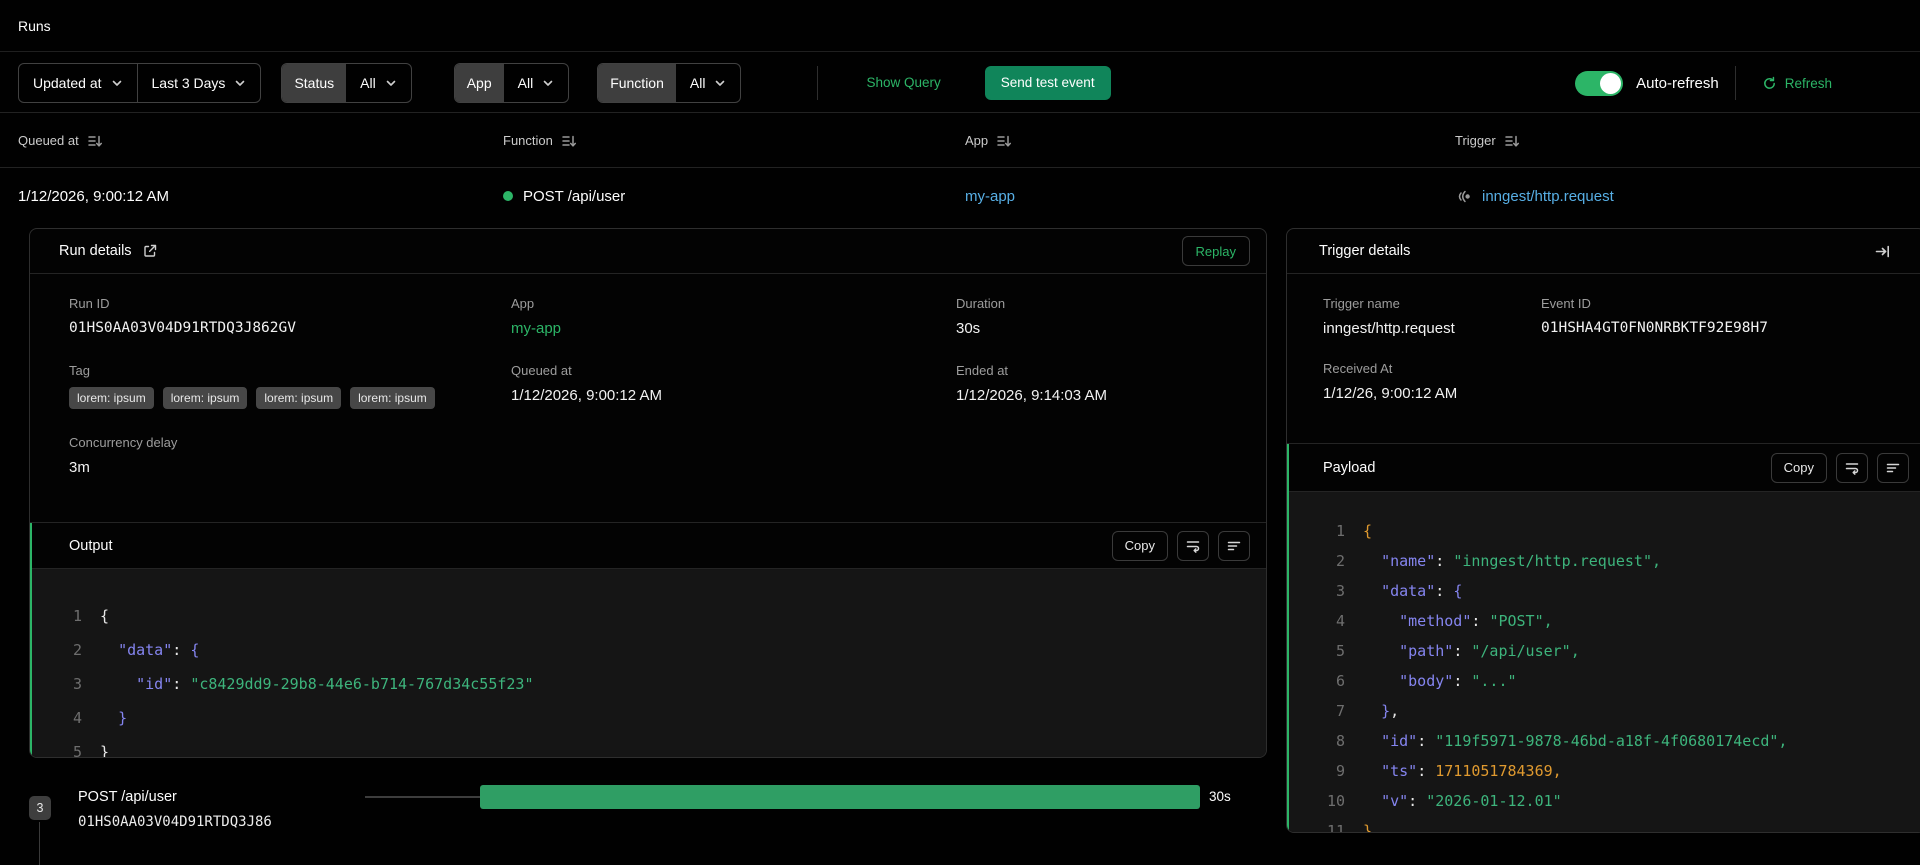  I want to click on trigger-name-label: Trigger name, so click(1361, 303).